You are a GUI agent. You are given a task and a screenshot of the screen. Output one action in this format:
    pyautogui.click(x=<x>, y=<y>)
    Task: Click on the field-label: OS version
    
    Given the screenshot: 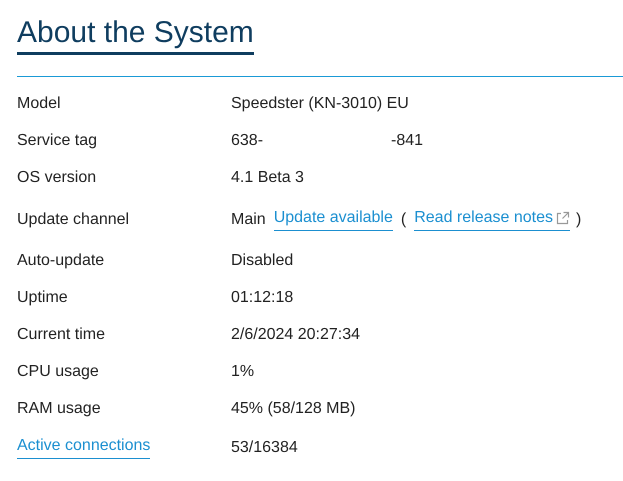 What is the action you would take?
    pyautogui.click(x=56, y=177)
    